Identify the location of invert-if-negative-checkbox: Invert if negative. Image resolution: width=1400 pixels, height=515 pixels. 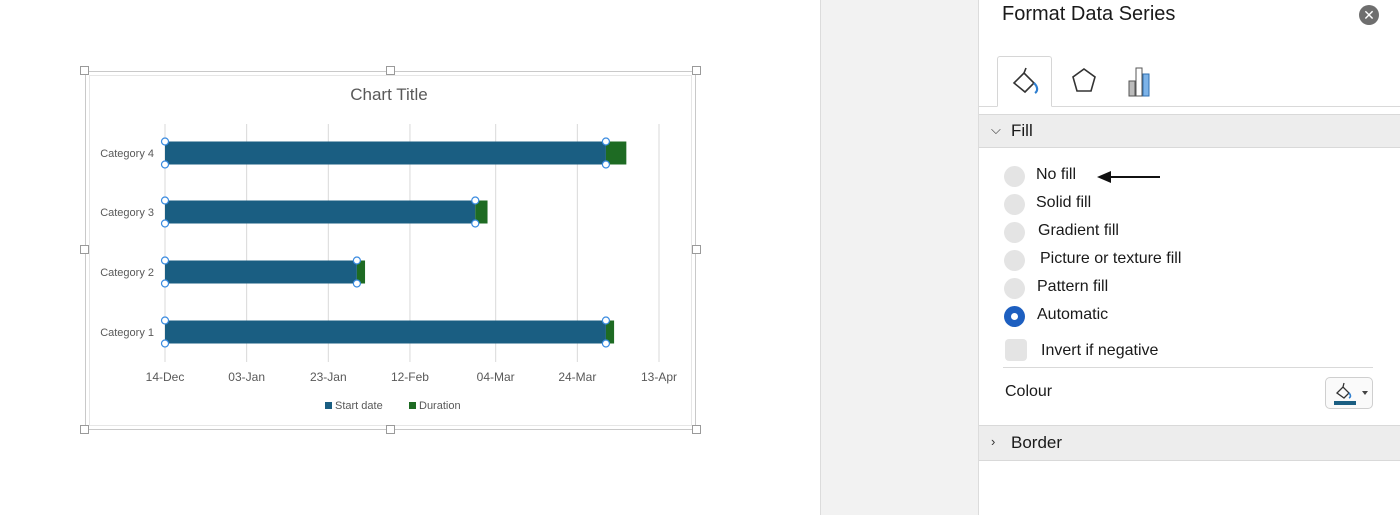
(1130, 351).